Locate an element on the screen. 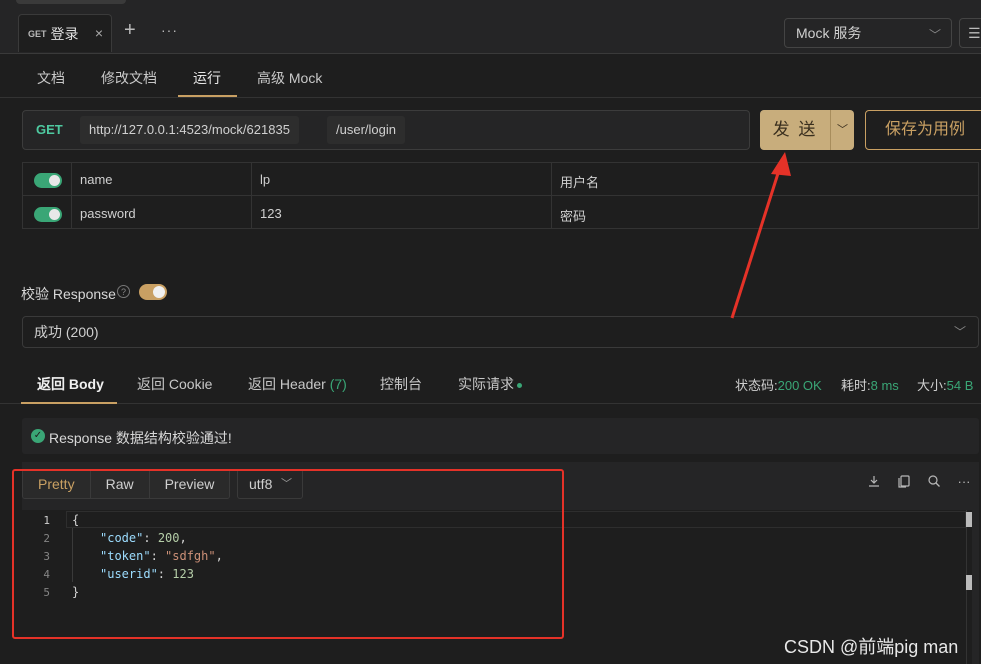 Image resolution: width=981 pixels, height=664 pixels. request-tab-title: 登录 is located at coordinates (64, 33).